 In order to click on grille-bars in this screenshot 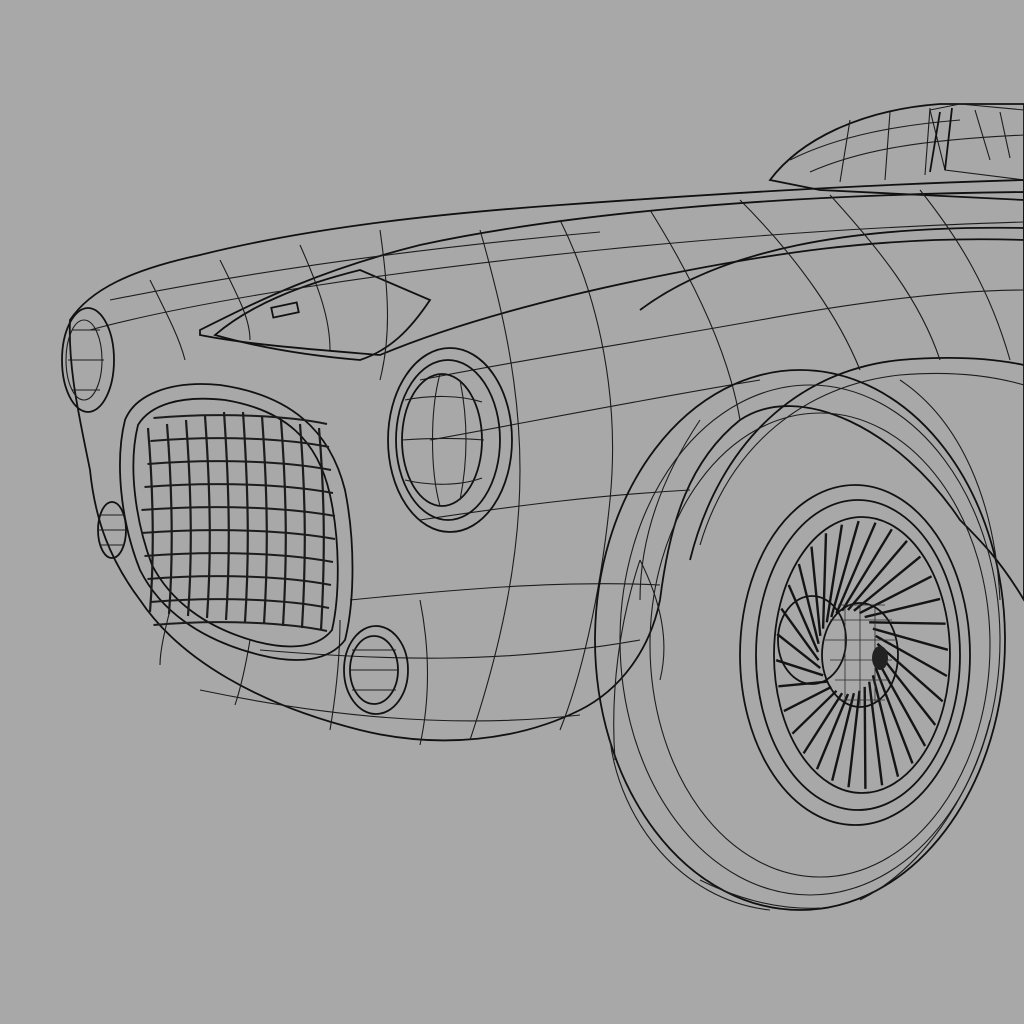, I will do `click(238, 521)`.